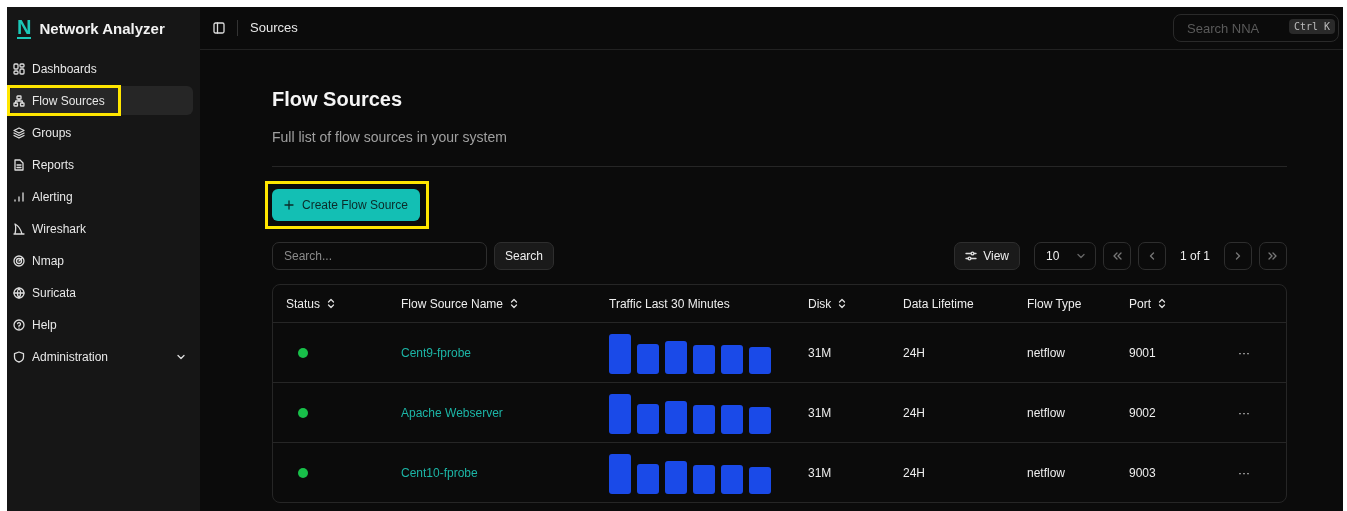 This screenshot has width=1347, height=511. Describe the element at coordinates (19, 357) in the screenshot. I see `shield-icon` at that location.